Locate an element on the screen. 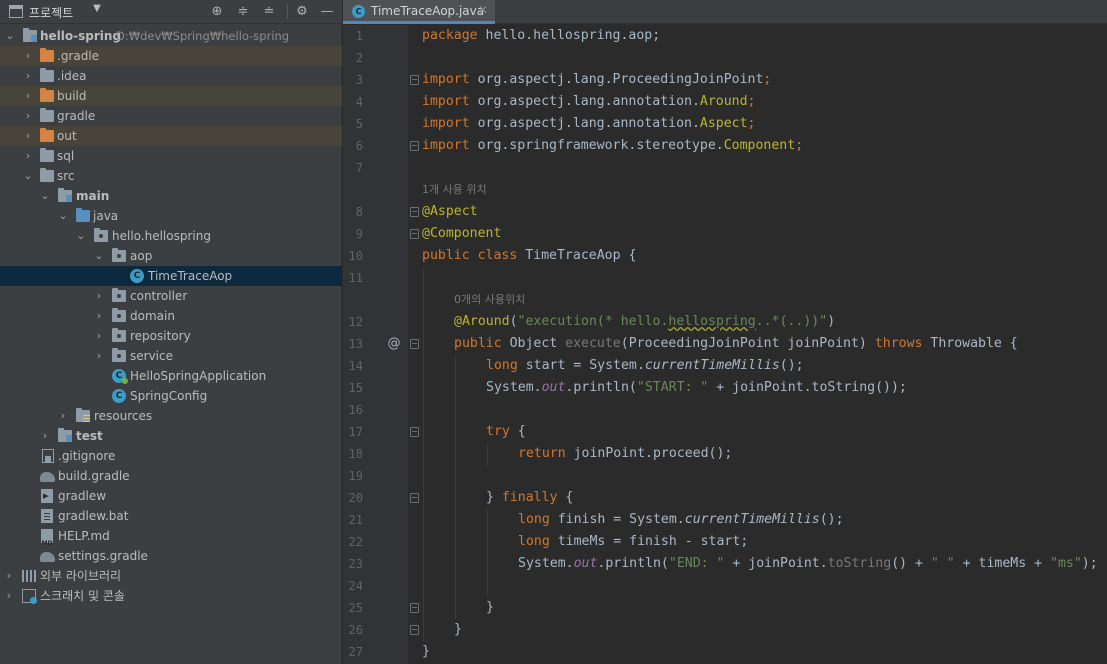  tree-row-aop: ⌄ aop is located at coordinates (171, 256).